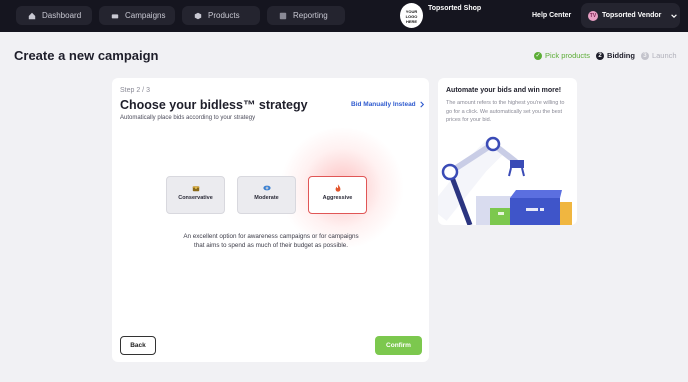 This screenshot has height=382, width=688. Describe the element at coordinates (621, 55) in the screenshot. I see `step-label: Bidding` at that location.